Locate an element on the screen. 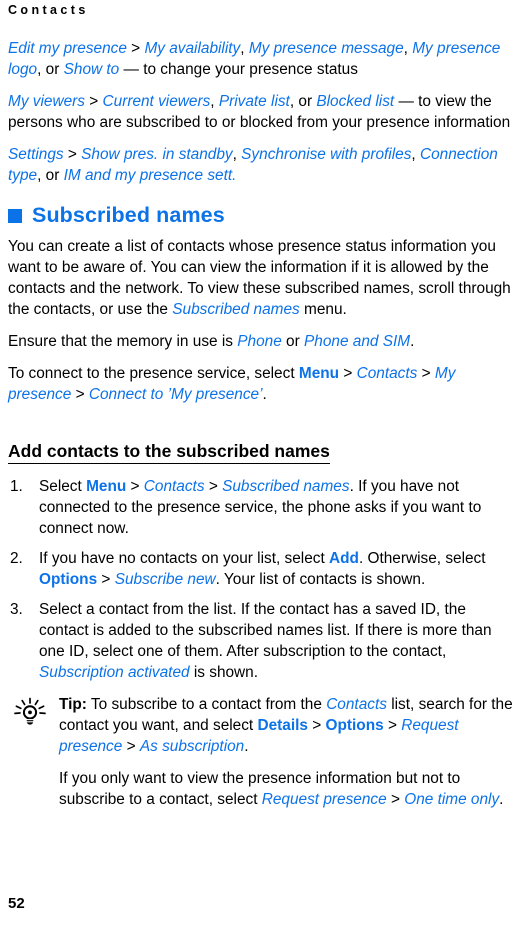  menu-item-my-presence-message: My presence message is located at coordinates (326, 48).